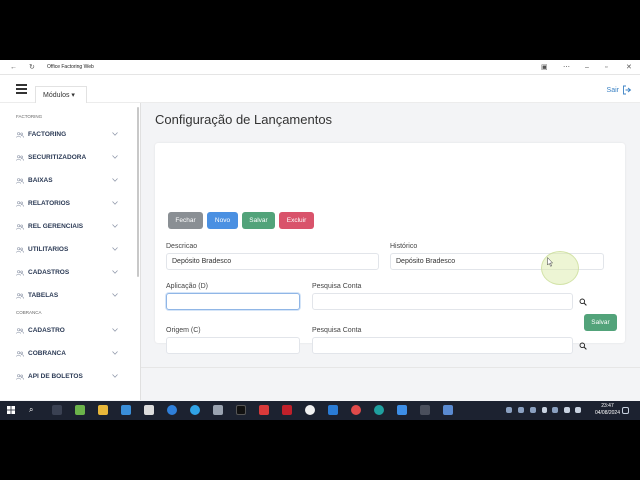  I want to click on taskbar-clock: 23:47 04/08/2024, so click(607, 410).